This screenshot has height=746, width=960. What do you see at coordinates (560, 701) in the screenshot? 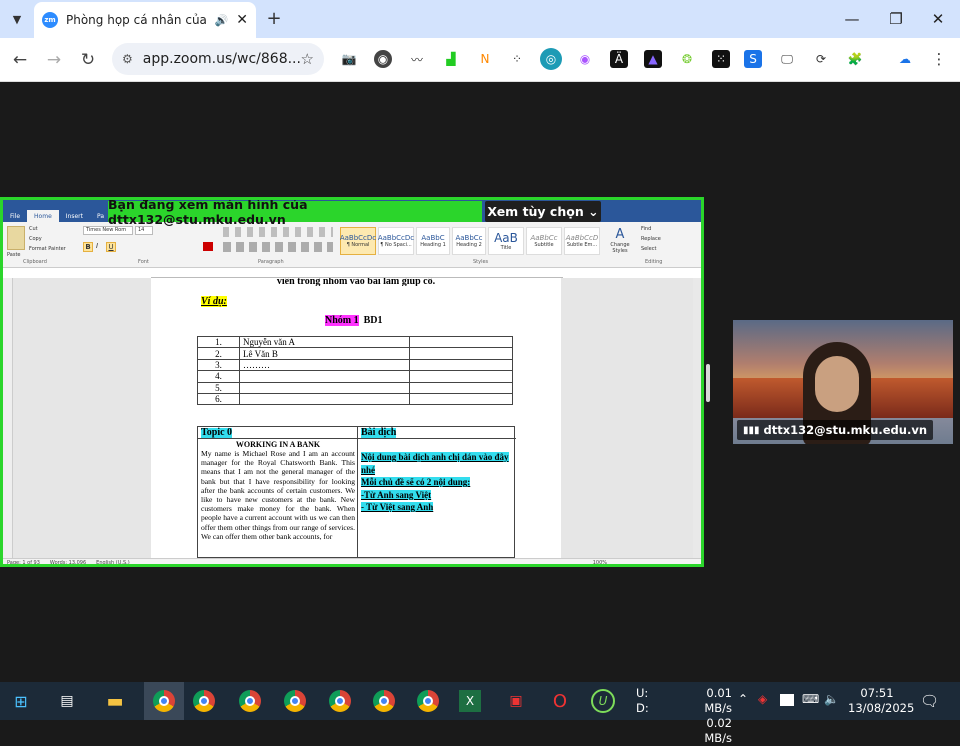
I see `opera-icon: O` at bounding box center [560, 701].